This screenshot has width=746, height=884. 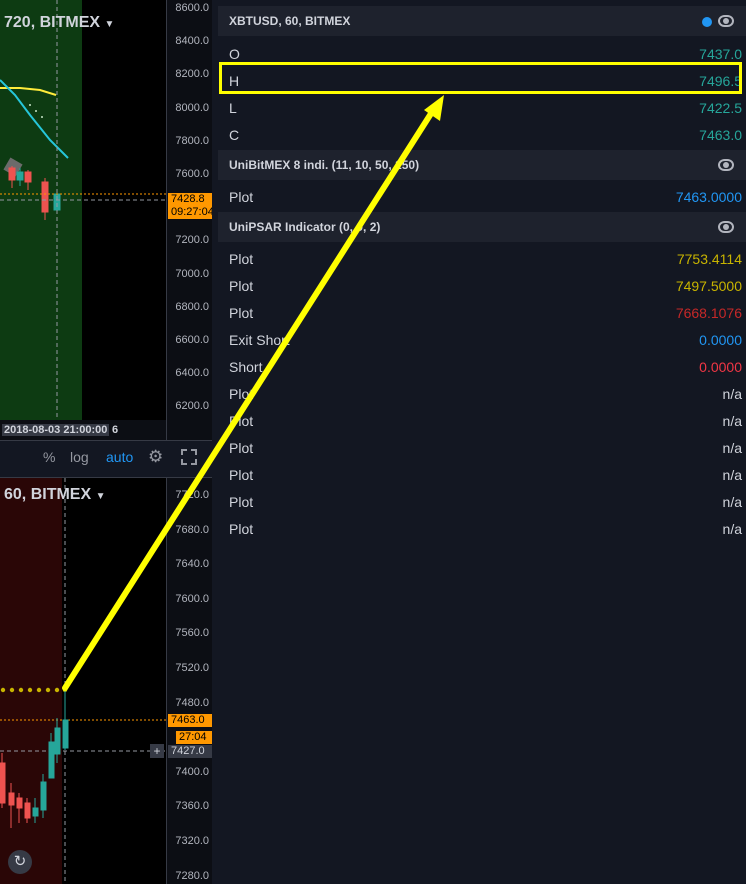 What do you see at coordinates (192, 306) in the screenshot?
I see `price-tick: 6800.0` at bounding box center [192, 306].